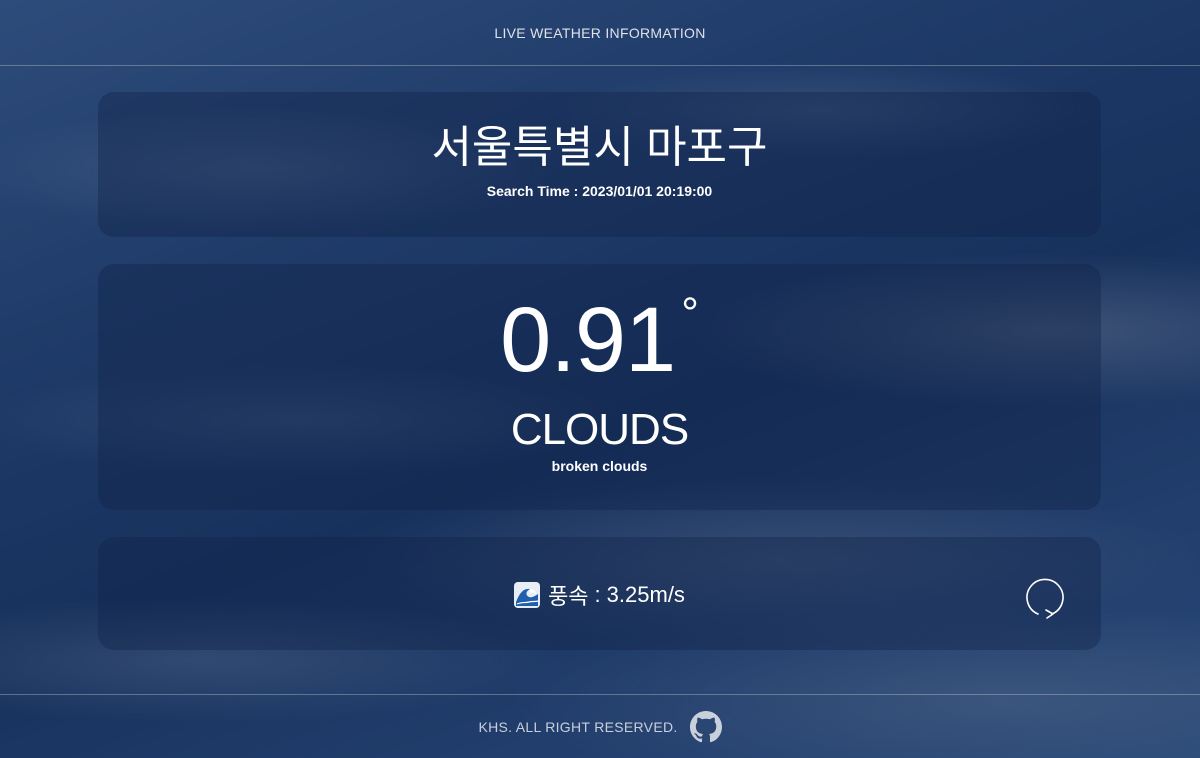  What do you see at coordinates (645, 594) in the screenshot?
I see `wind-value: 3.25m/s` at bounding box center [645, 594].